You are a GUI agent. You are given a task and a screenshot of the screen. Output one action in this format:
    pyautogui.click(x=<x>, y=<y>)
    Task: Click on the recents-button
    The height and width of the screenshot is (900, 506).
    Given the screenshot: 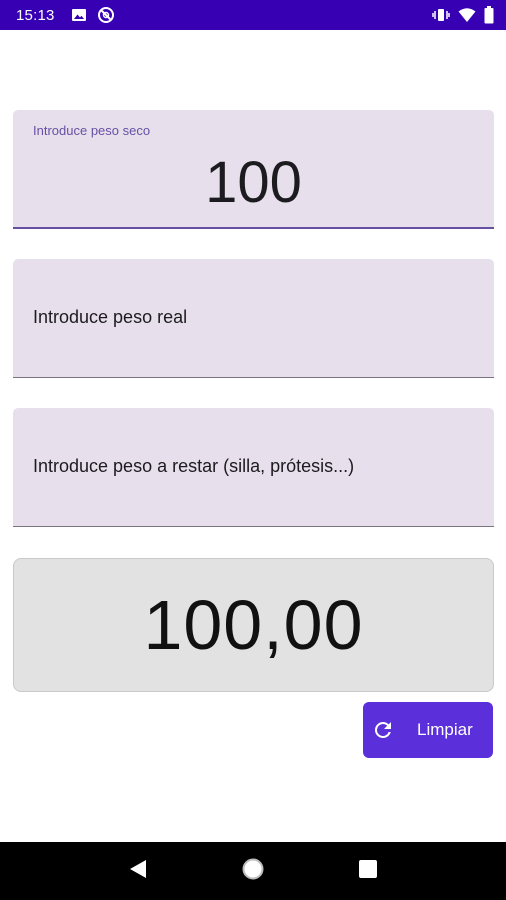 What is the action you would take?
    pyautogui.click(x=368, y=871)
    